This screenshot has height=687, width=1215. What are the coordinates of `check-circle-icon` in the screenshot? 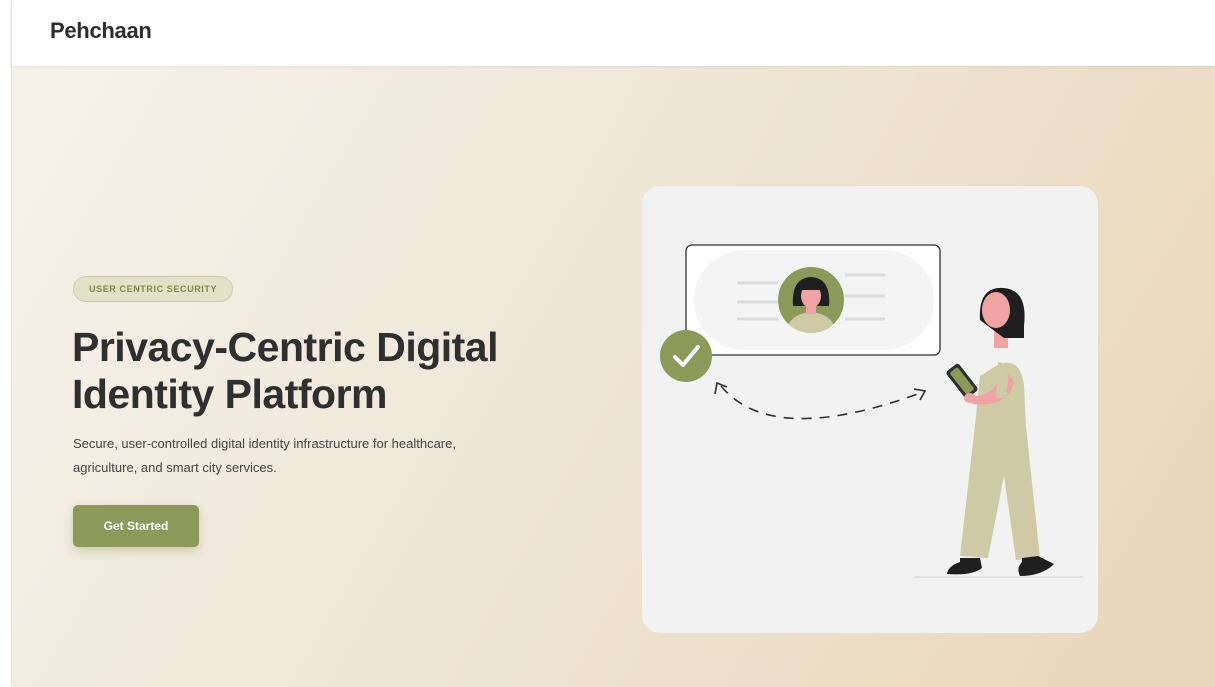 It's located at (686, 356).